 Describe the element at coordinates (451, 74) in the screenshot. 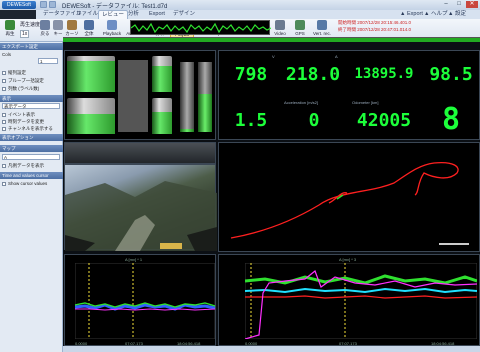

I see `digital-meter-4: 98.5` at that location.